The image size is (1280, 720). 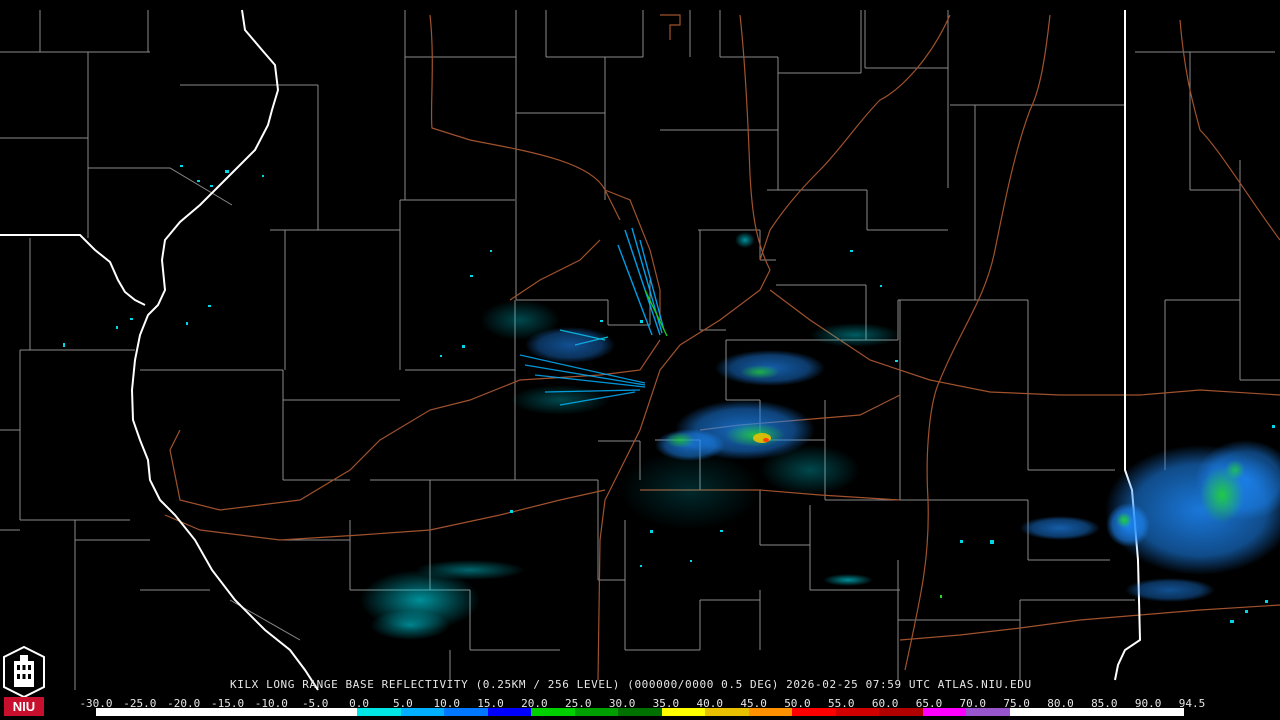 I want to click on logo-text: NIU, so click(x=24, y=706).